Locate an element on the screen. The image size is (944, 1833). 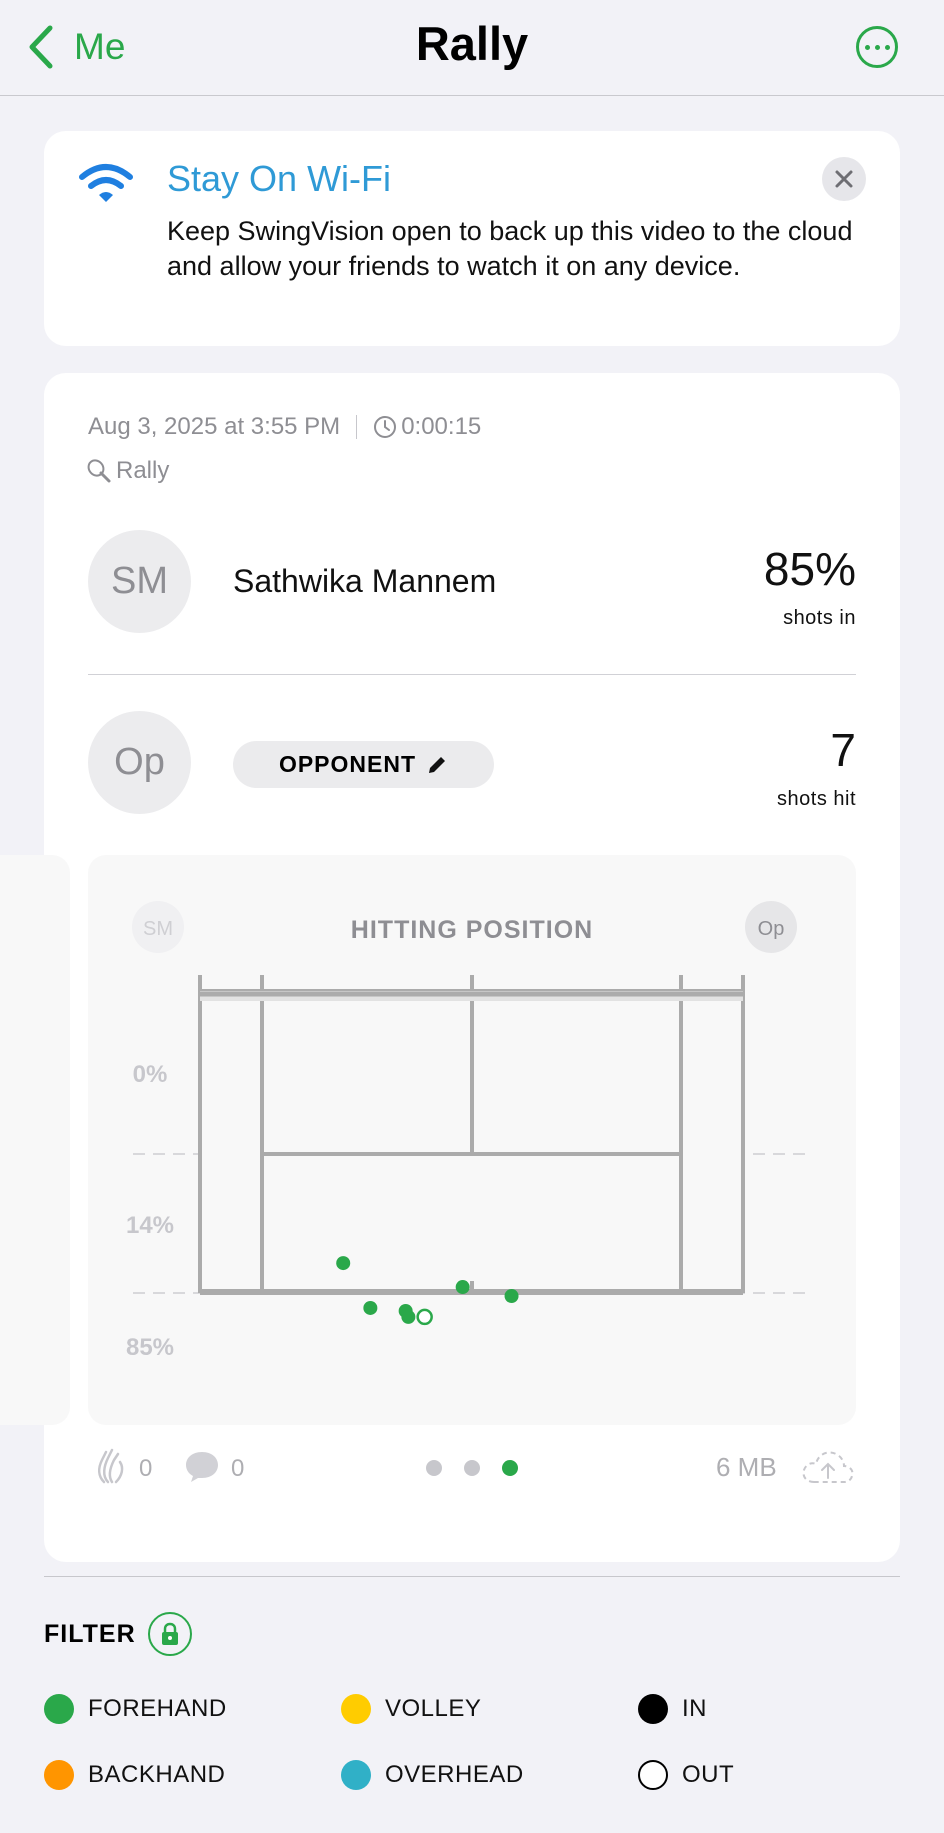
legend-backhand: BACKHAND is located at coordinates (134, 1775).